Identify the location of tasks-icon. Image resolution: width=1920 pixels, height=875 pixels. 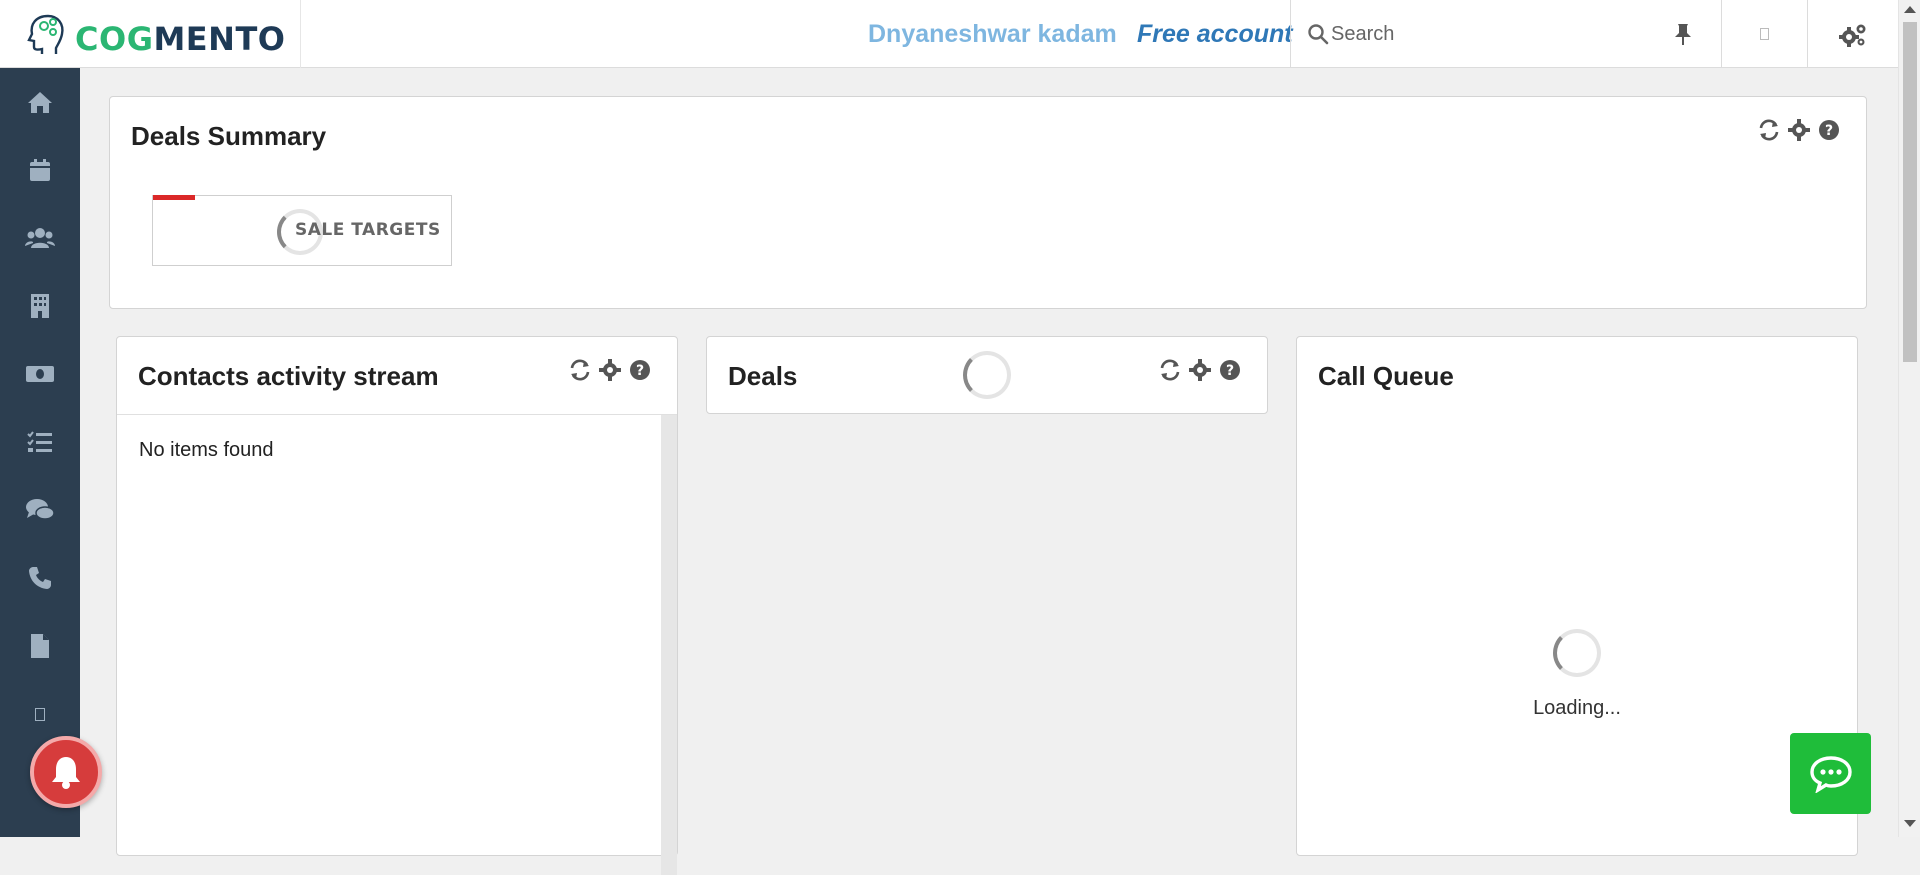
(39, 441).